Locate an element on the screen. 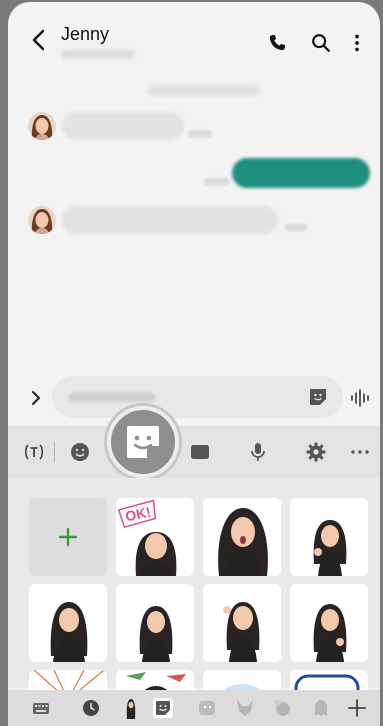 Image resolution: width=383 pixels, height=726 pixels. add-sticker-button is located at coordinates (68, 537).